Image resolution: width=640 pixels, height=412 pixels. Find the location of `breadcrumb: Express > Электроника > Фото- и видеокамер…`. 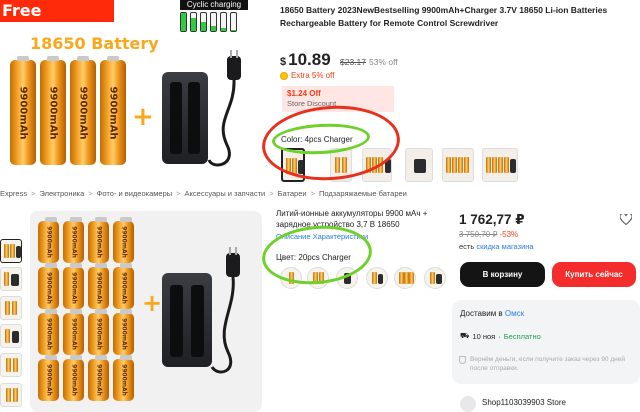

breadcrumb: Express > Электроника > Фото- и видеокамер… is located at coordinates (320, 195).